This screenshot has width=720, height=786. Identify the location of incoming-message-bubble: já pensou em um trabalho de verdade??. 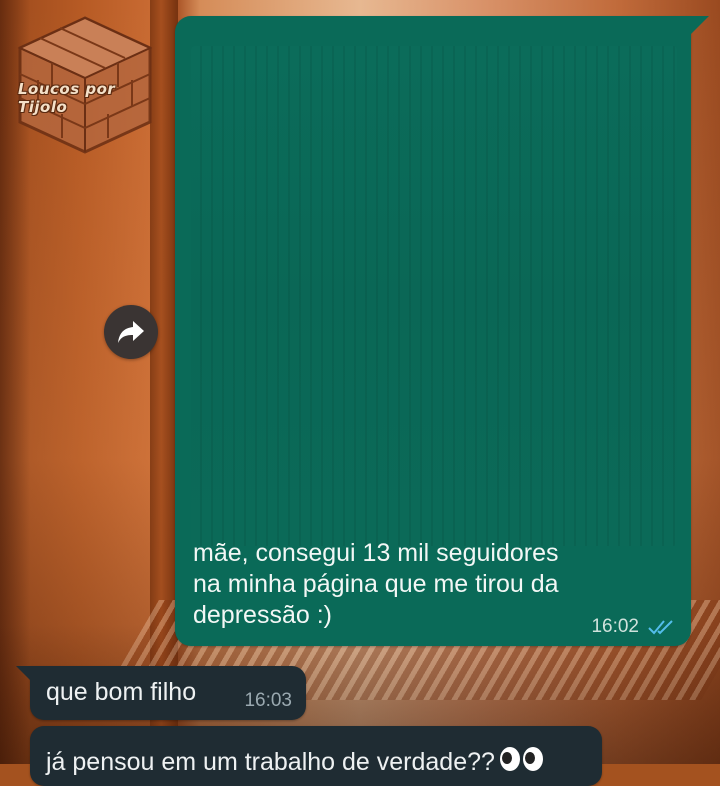
(316, 756).